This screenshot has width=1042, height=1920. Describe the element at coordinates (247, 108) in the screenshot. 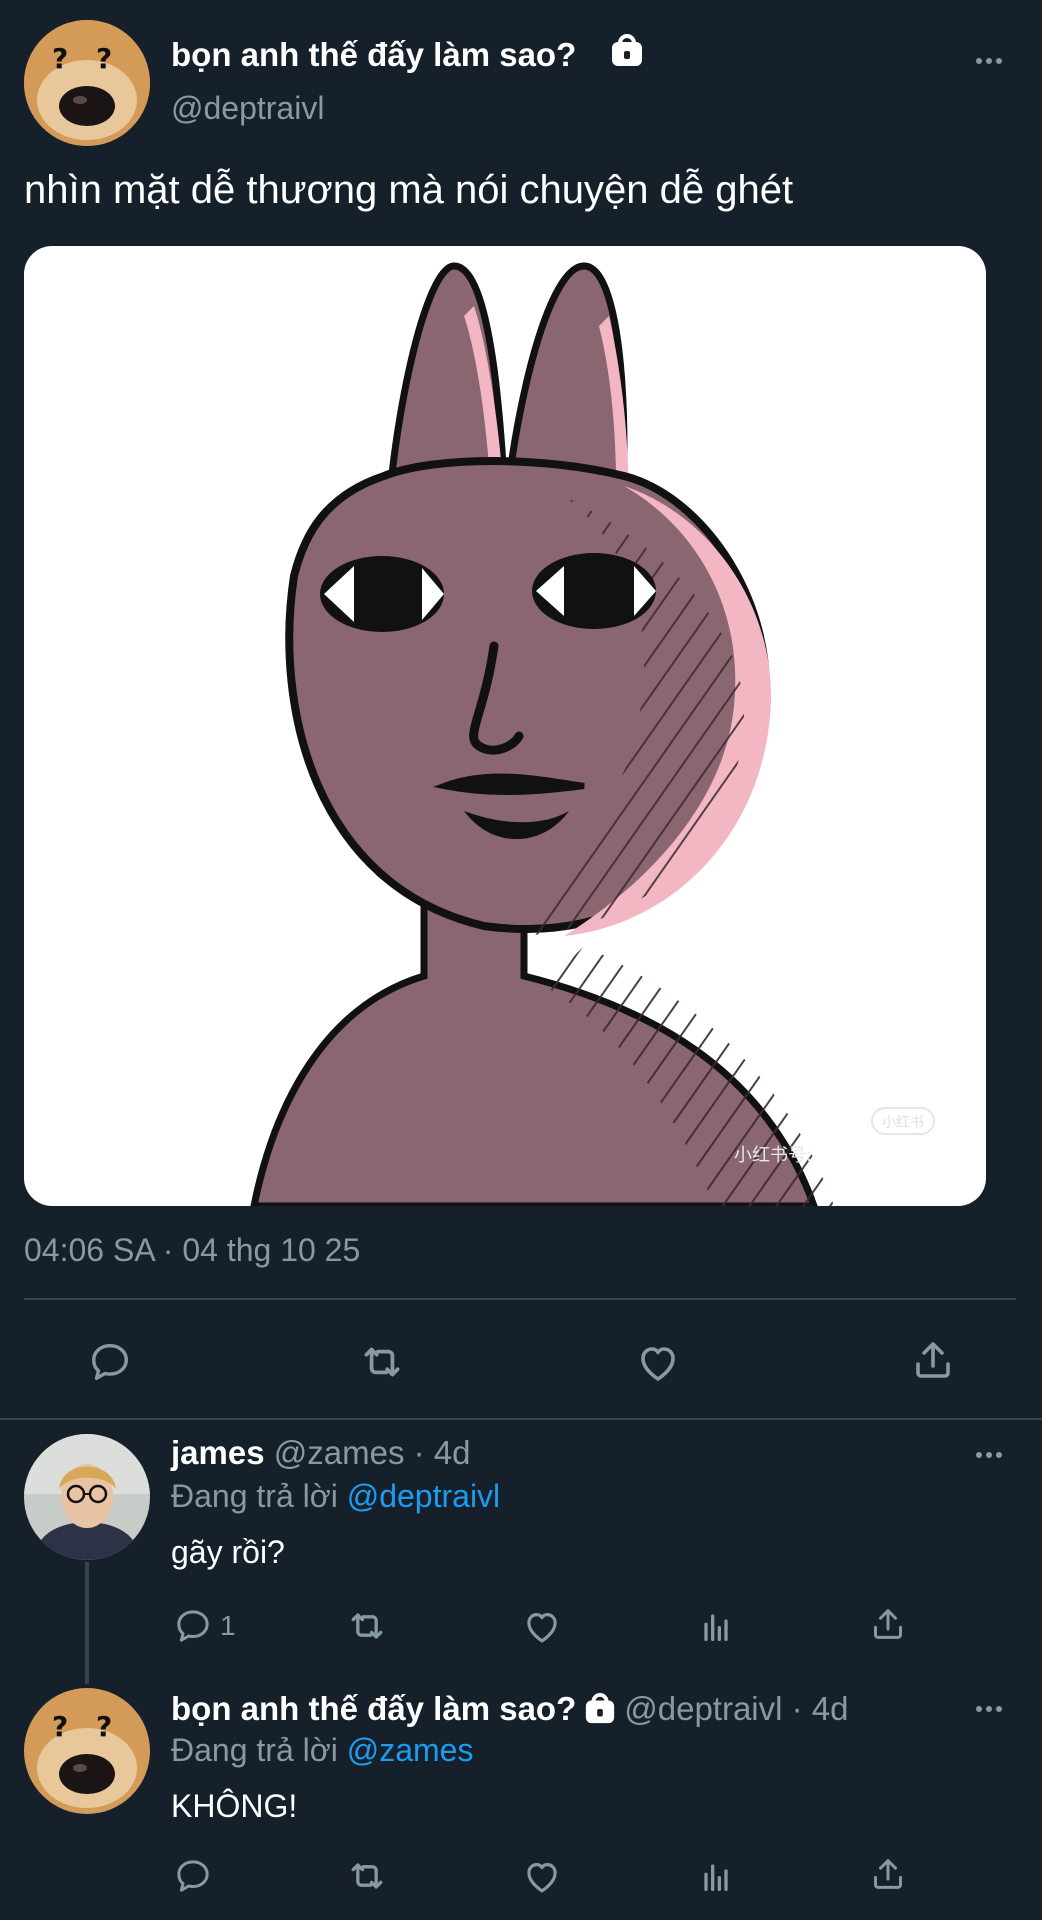

I see `handle: @deptraivl` at that location.